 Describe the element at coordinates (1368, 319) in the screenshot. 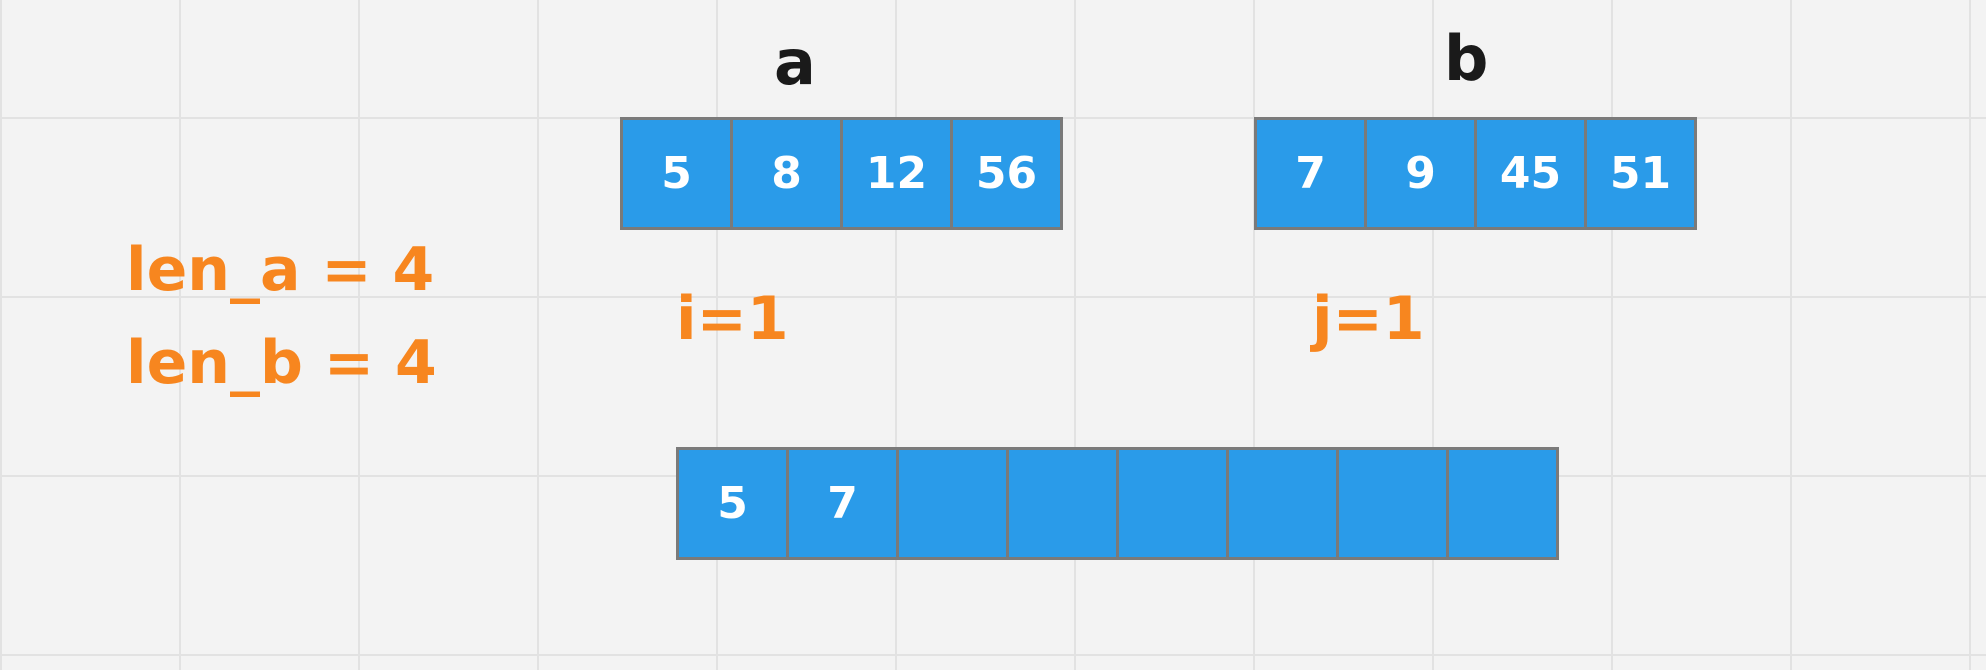

I see `index-j-text: j=1` at that location.